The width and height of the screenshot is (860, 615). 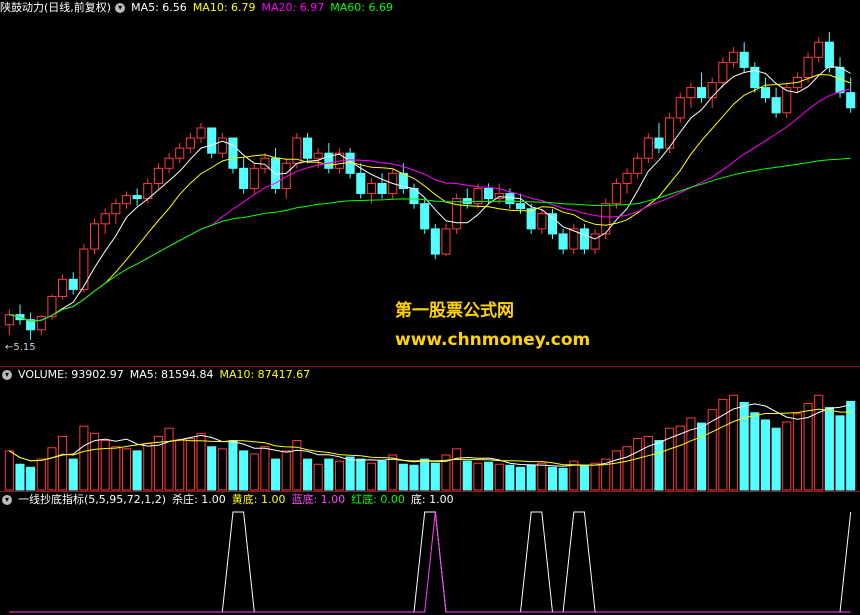 What do you see at coordinates (493, 340) in the screenshot?
I see `watermark-url: www.chnmoney.com` at bounding box center [493, 340].